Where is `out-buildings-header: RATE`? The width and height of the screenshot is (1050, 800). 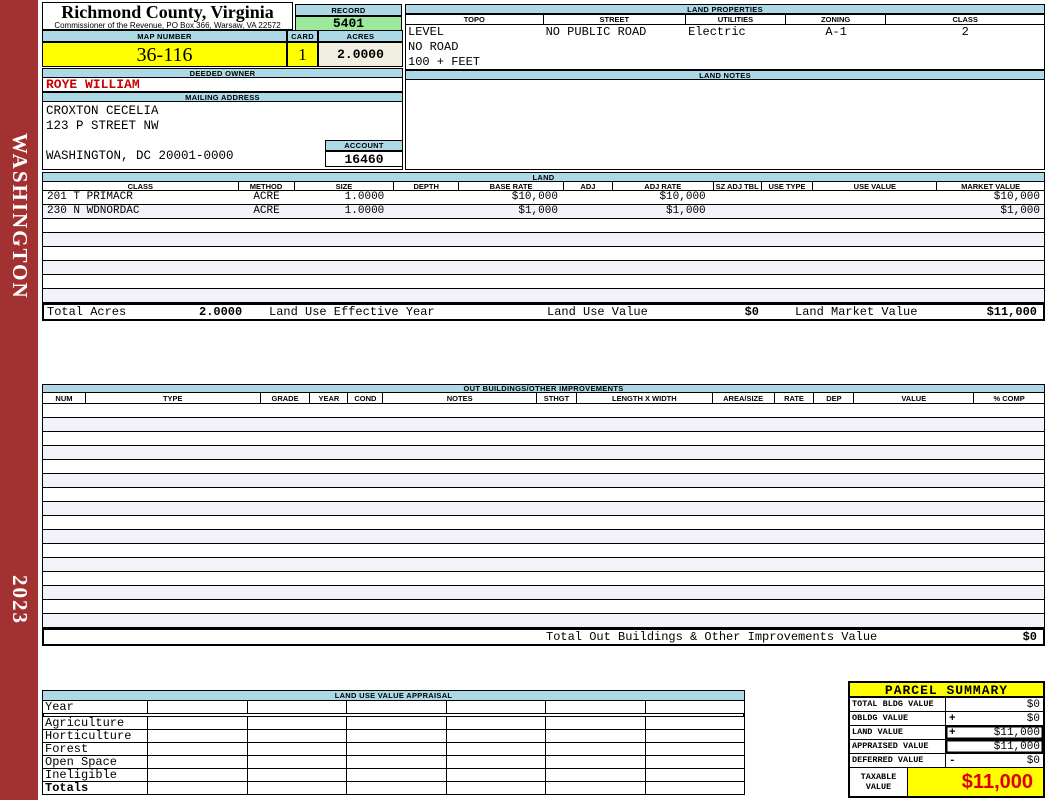 out-buildings-header: RATE is located at coordinates (795, 398).